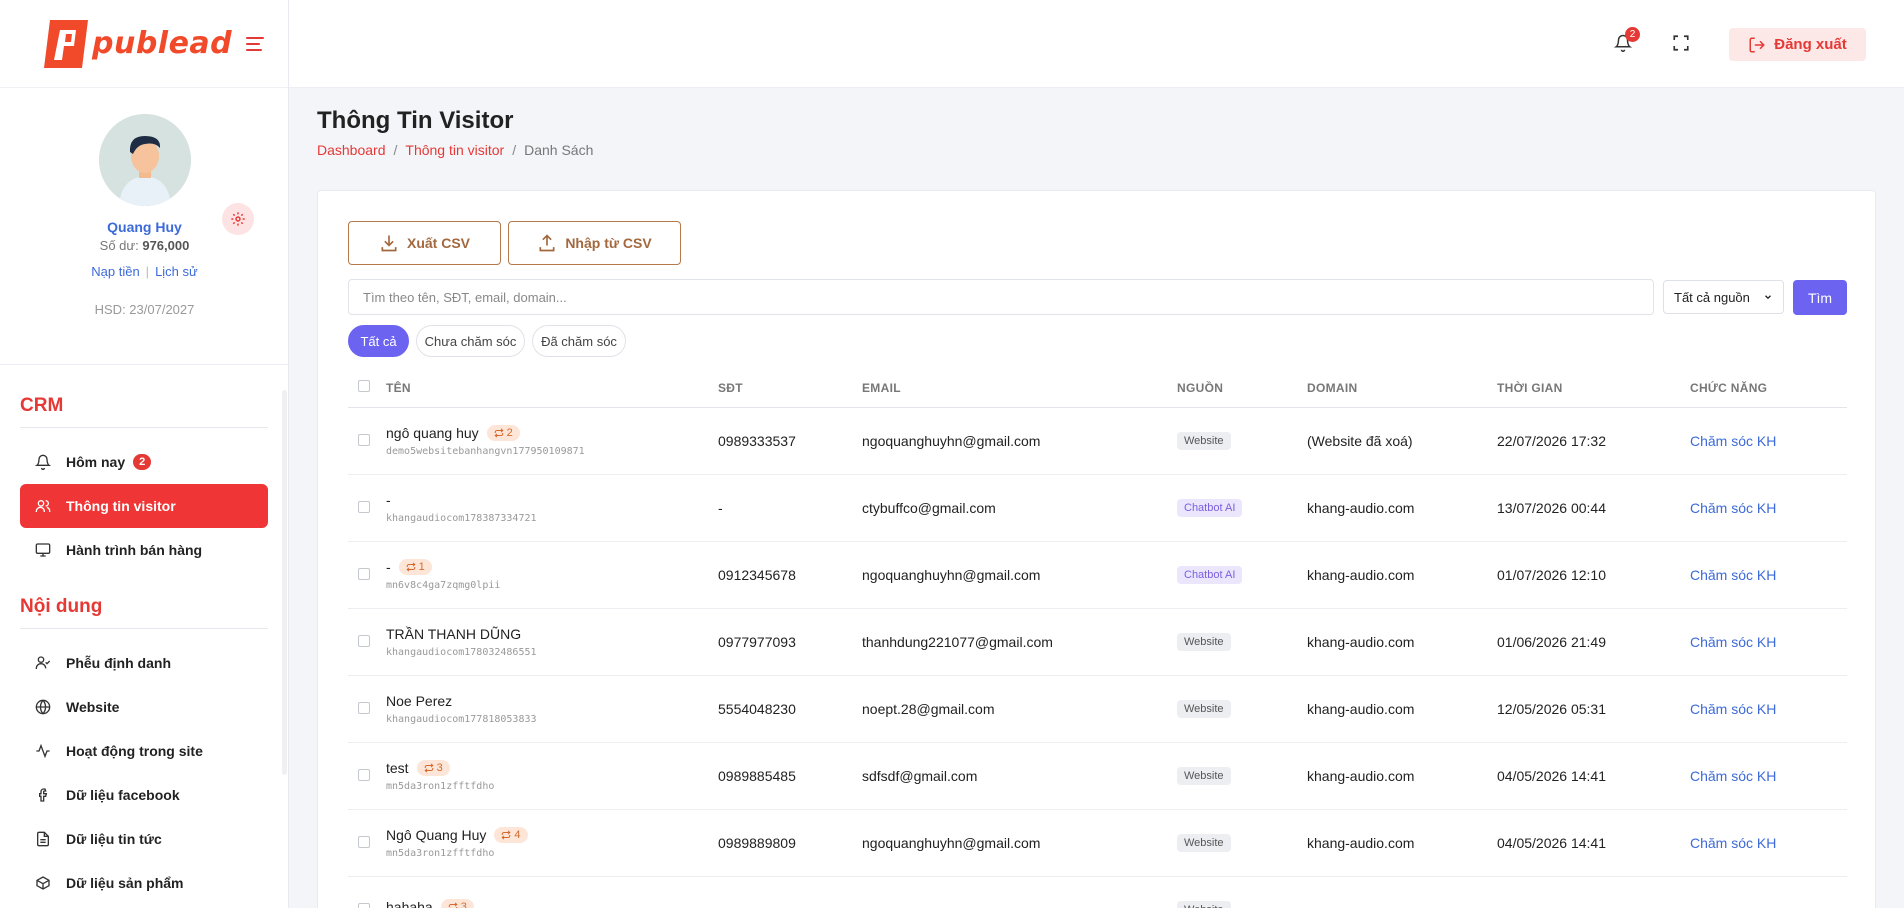 Image resolution: width=1904 pixels, height=908 pixels. What do you see at coordinates (1019, 388) in the screenshot?
I see `col-email: EMAIL` at bounding box center [1019, 388].